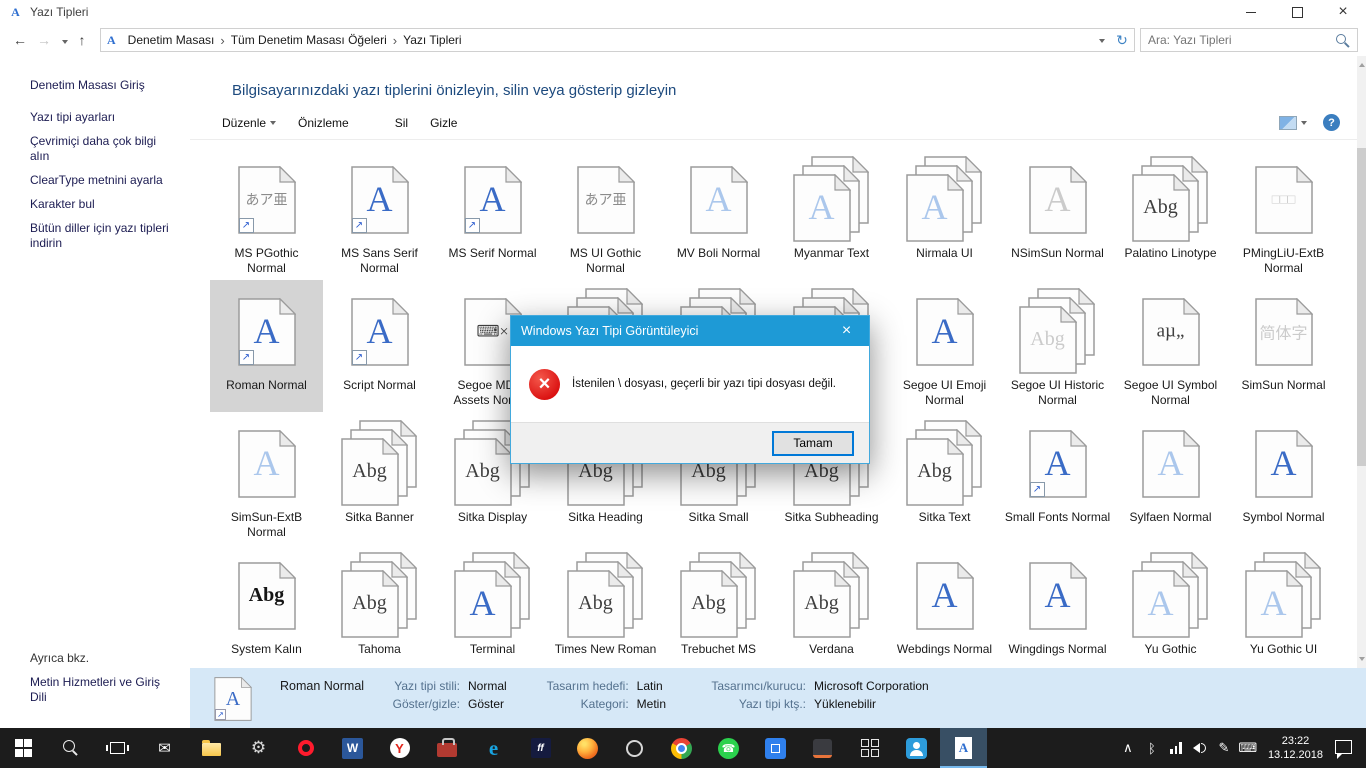 The height and width of the screenshot is (768, 1366). Describe the element at coordinates (775, 748) in the screenshot. I see `blue-app-icon` at that location.